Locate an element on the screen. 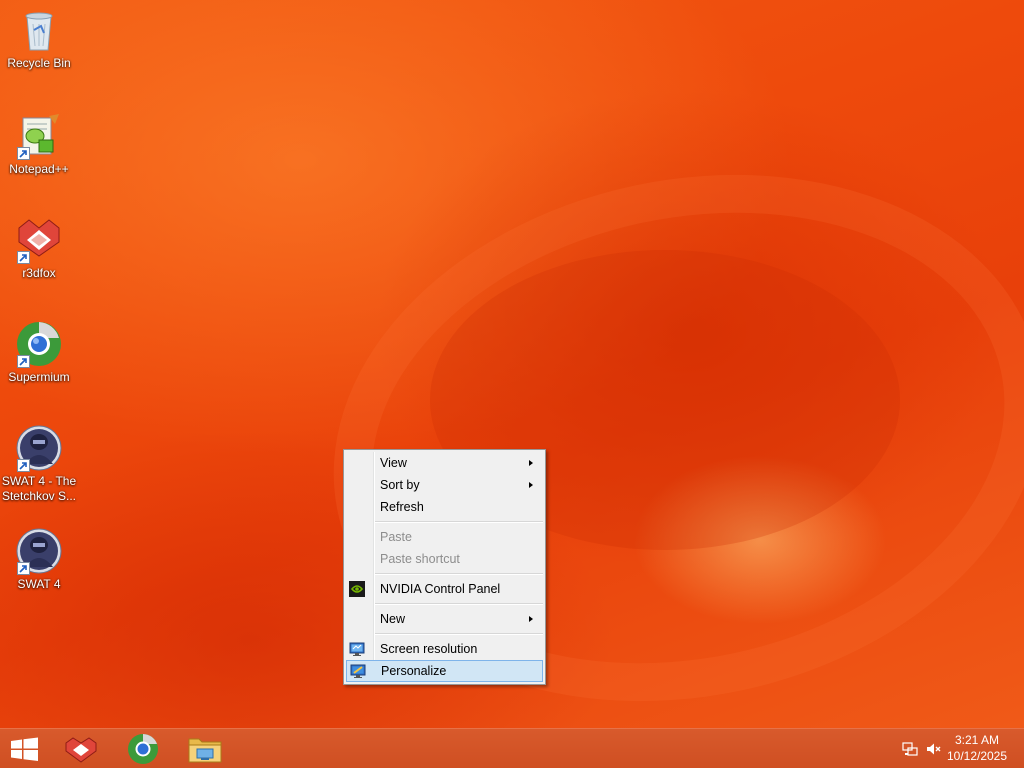  taskbar-r3dfox-button is located at coordinates (82, 749).